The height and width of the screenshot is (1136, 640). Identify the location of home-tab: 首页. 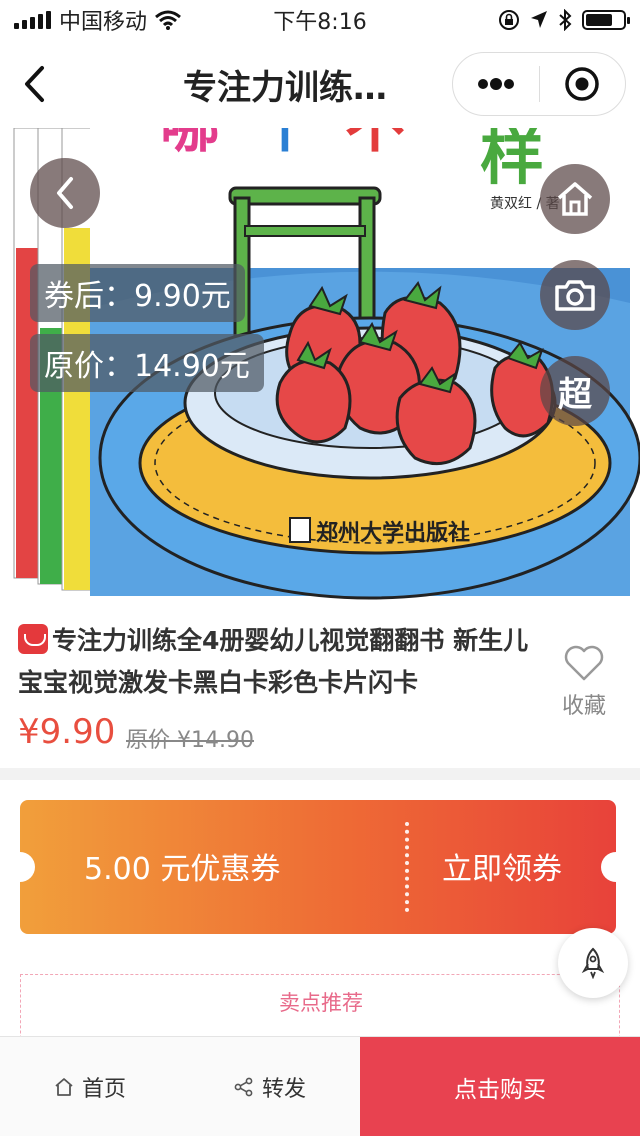
(90, 1086).